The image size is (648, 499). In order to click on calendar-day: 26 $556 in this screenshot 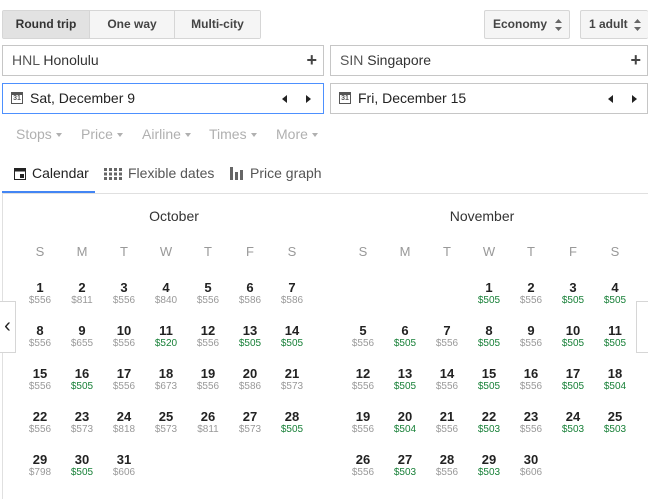, I will do `click(363, 465)`.